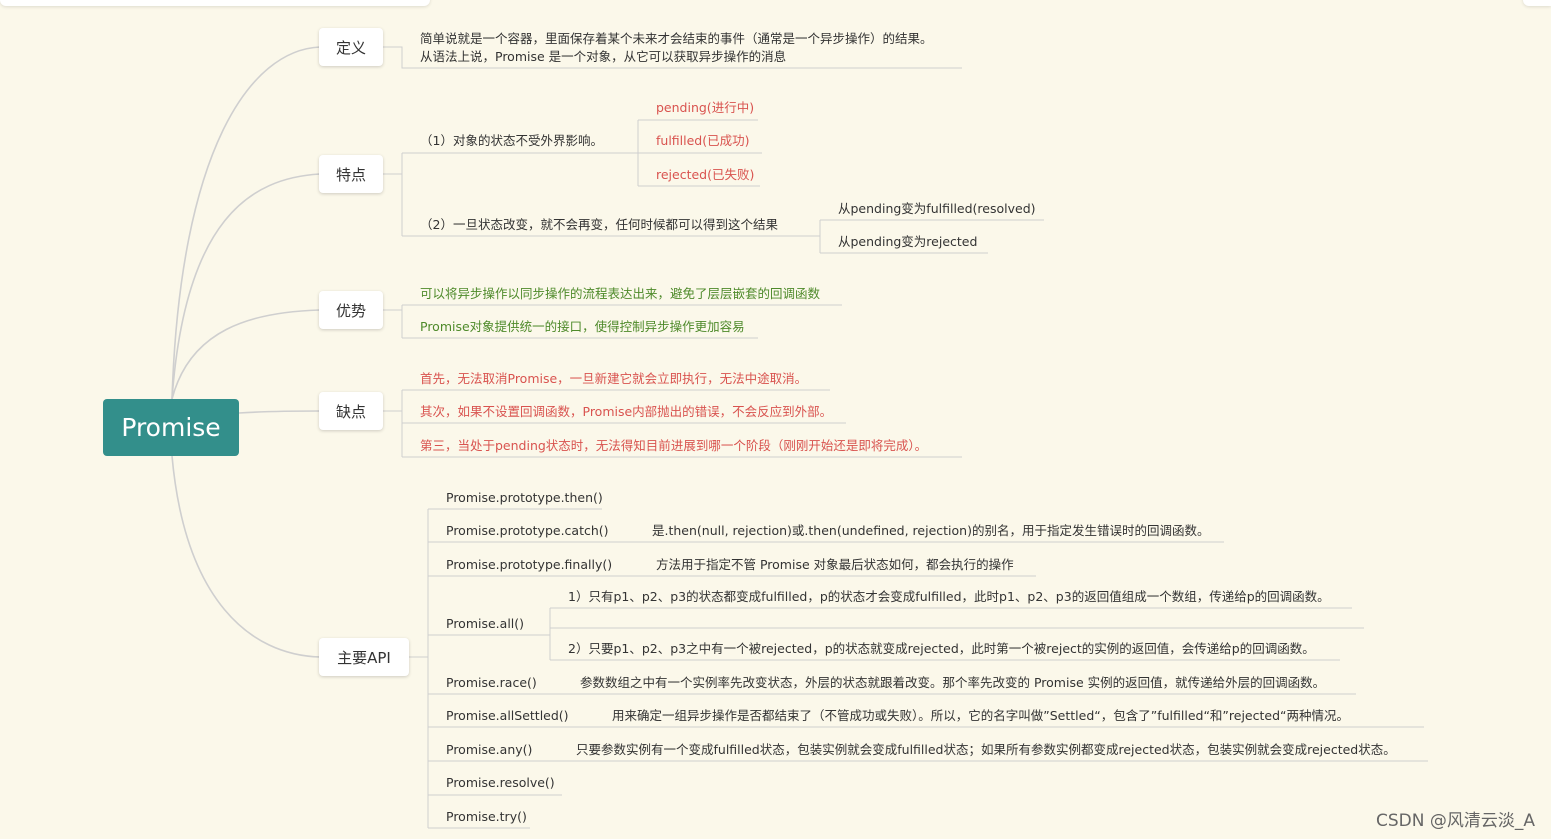 Image resolution: width=1551 pixels, height=839 pixels. What do you see at coordinates (620, 294) in the screenshot?
I see `advantage-1: 可以将异步操作以同步操作的流程表达出来，避免了层层嵌套的回调函数` at bounding box center [620, 294].